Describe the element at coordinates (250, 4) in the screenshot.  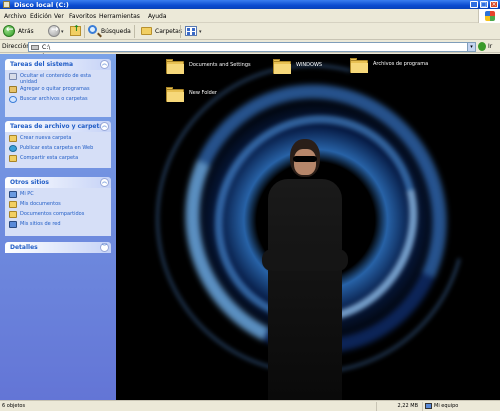
I see `title-bar: Disco local (C:) _ □ ×` at that location.